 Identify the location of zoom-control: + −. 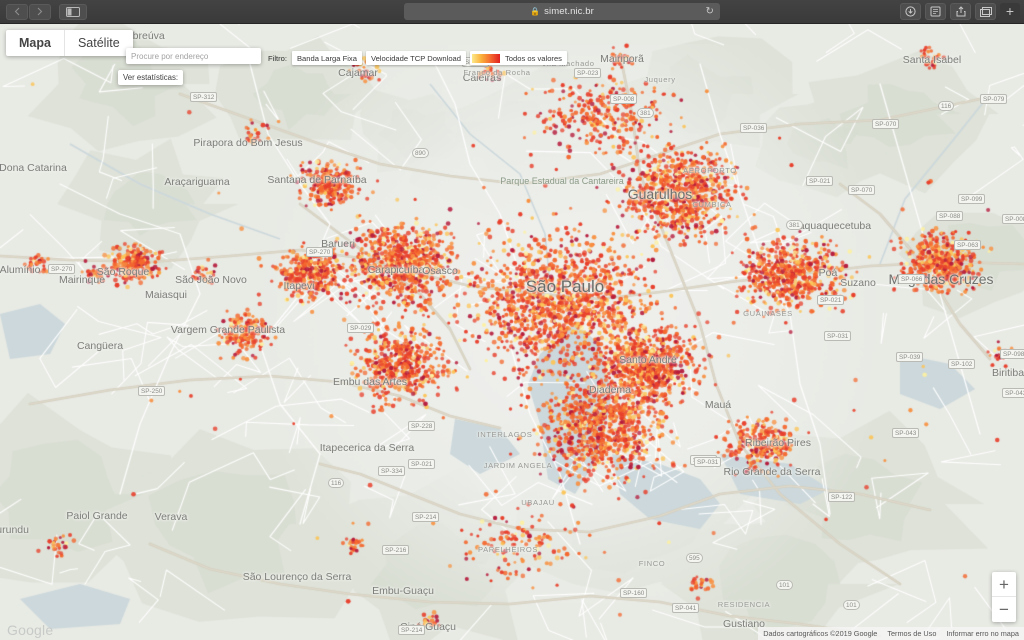
(1004, 597).